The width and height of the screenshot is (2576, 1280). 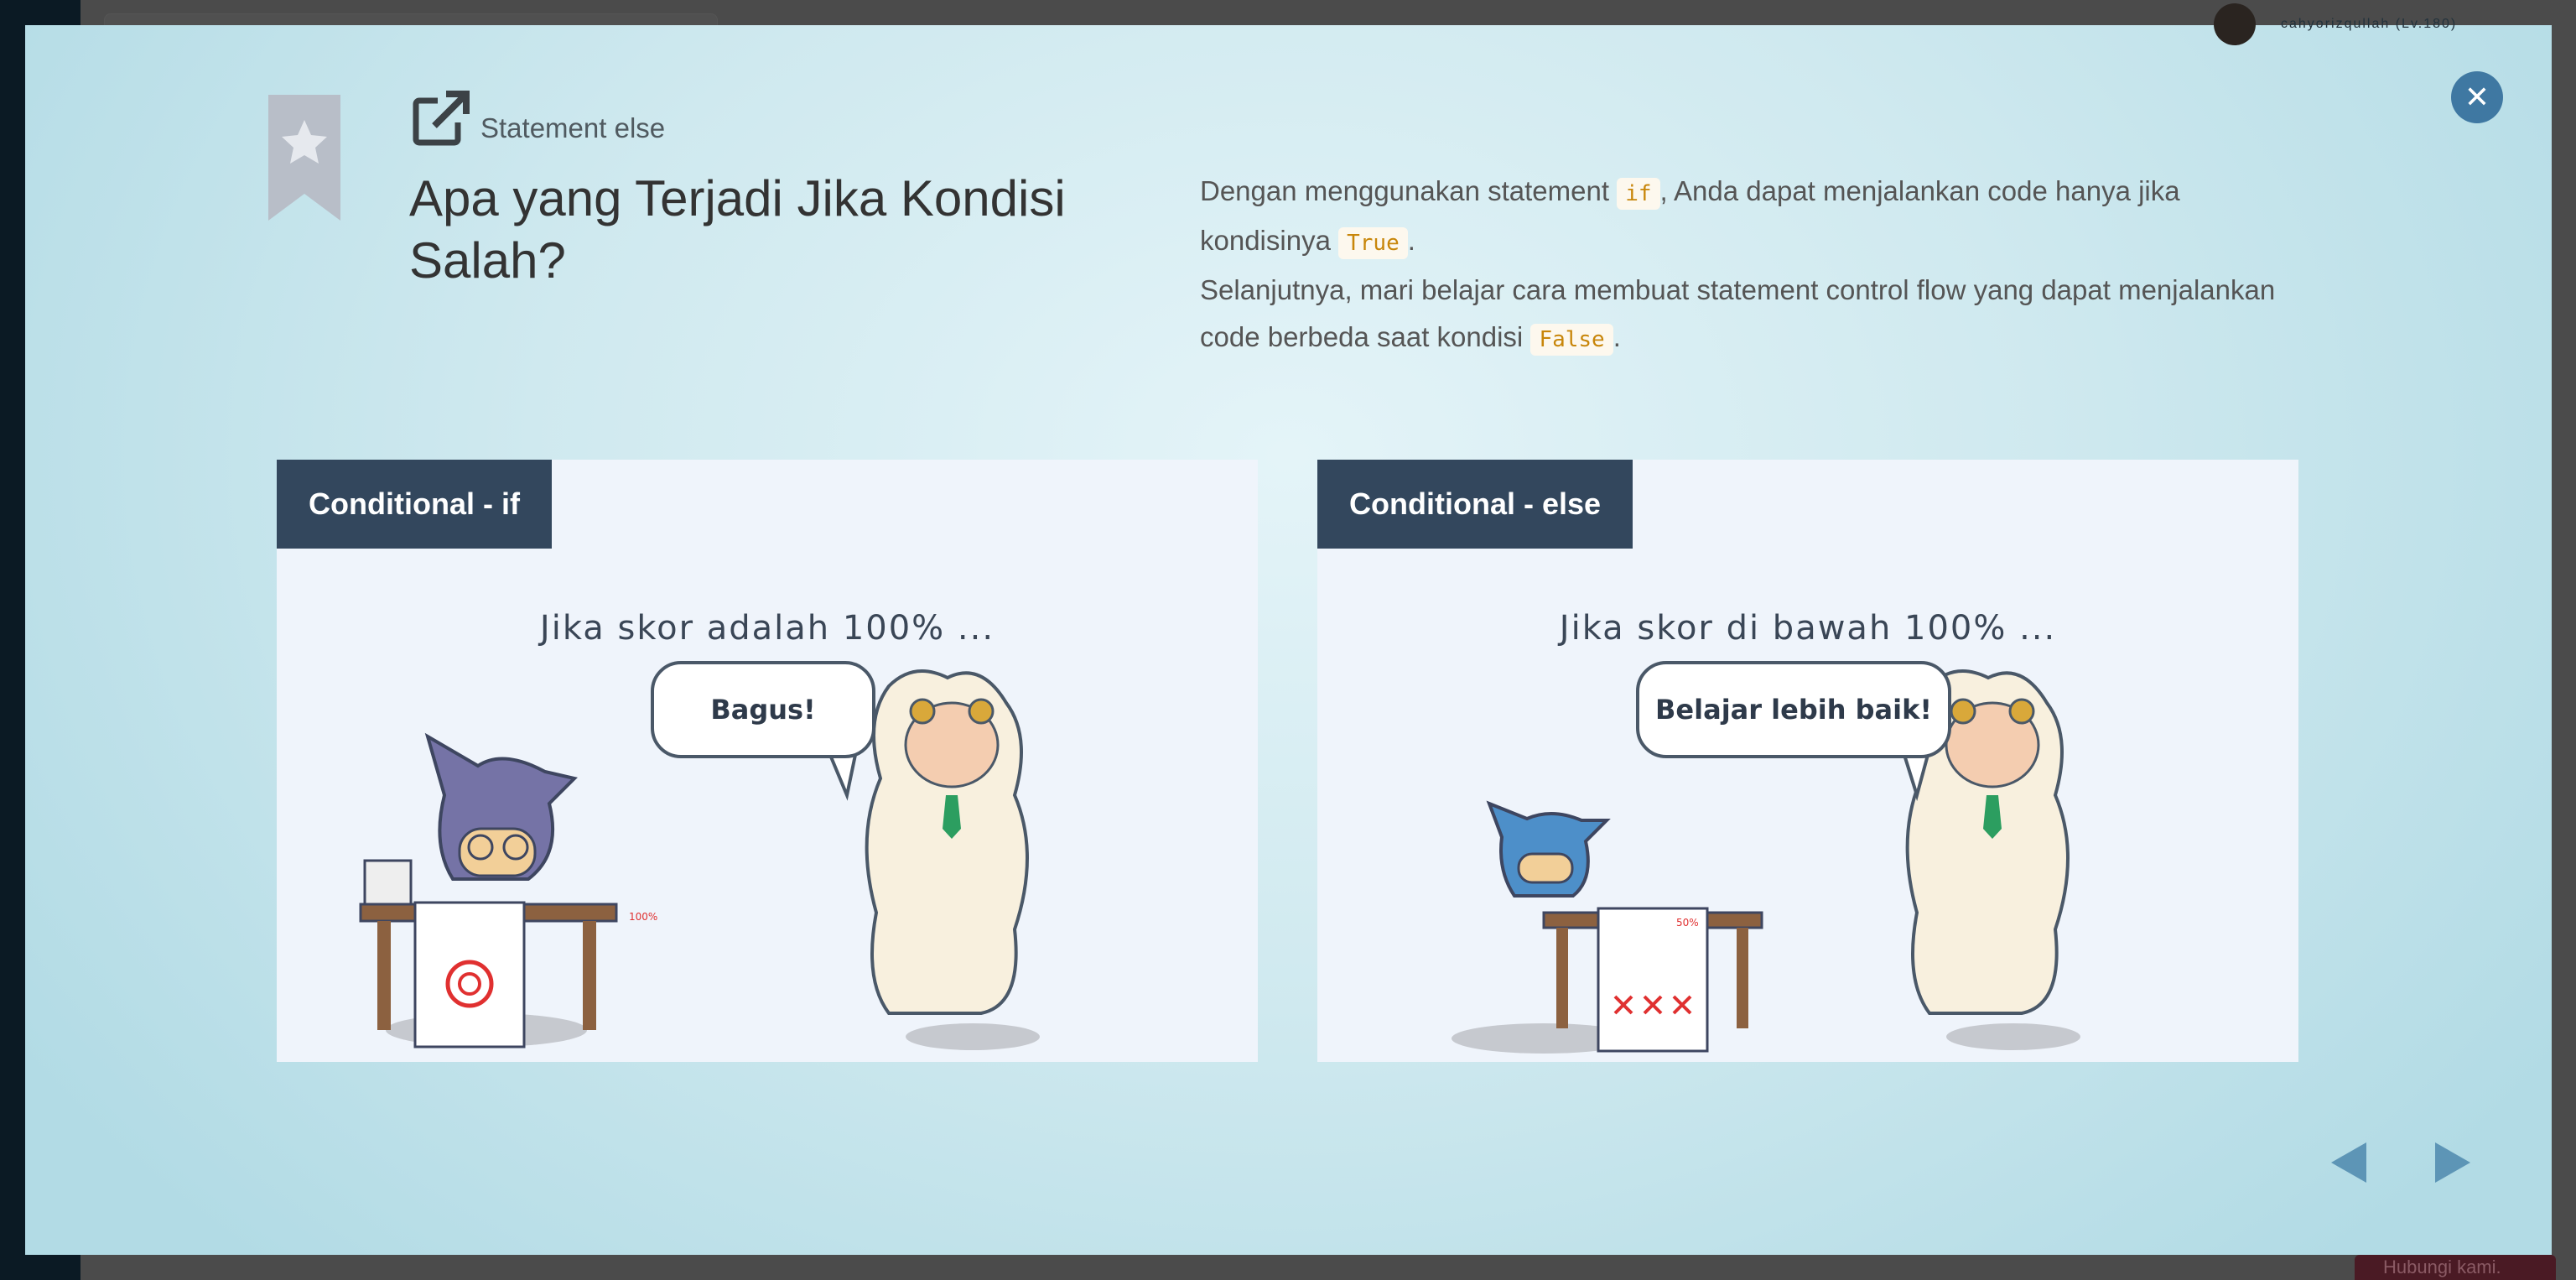 What do you see at coordinates (2369, 24) in the screenshot?
I see `username: cahyorizqullah (Lv.180)` at bounding box center [2369, 24].